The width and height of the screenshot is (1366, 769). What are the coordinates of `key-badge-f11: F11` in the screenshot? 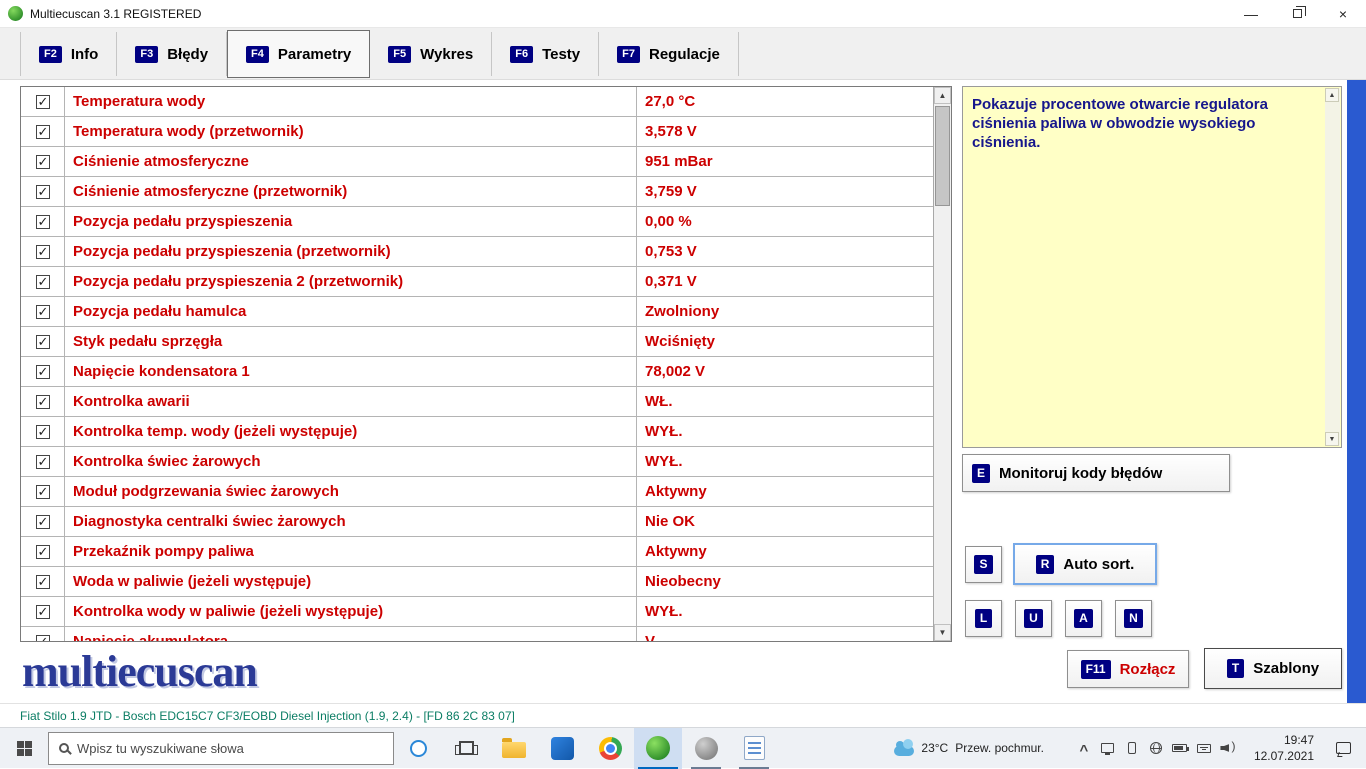 It's located at (1095, 669).